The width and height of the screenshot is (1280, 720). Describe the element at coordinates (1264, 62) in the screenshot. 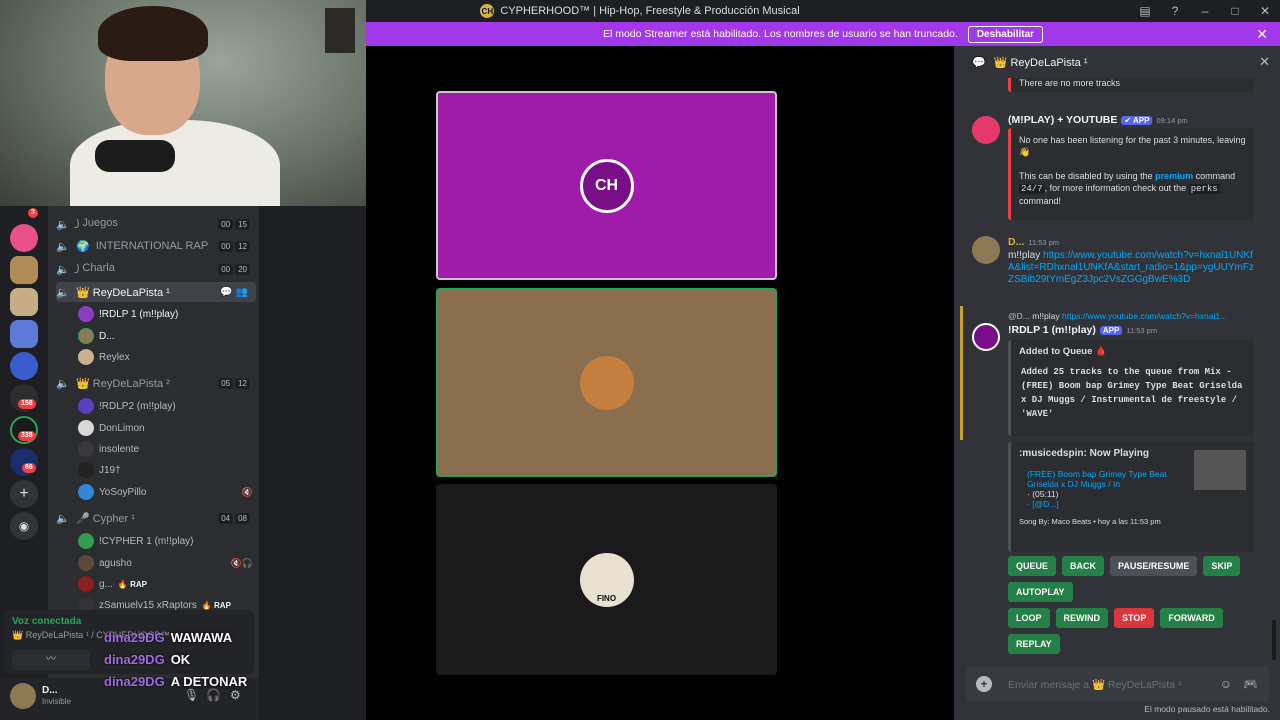

I see `close-panel-icon: ✕` at that location.